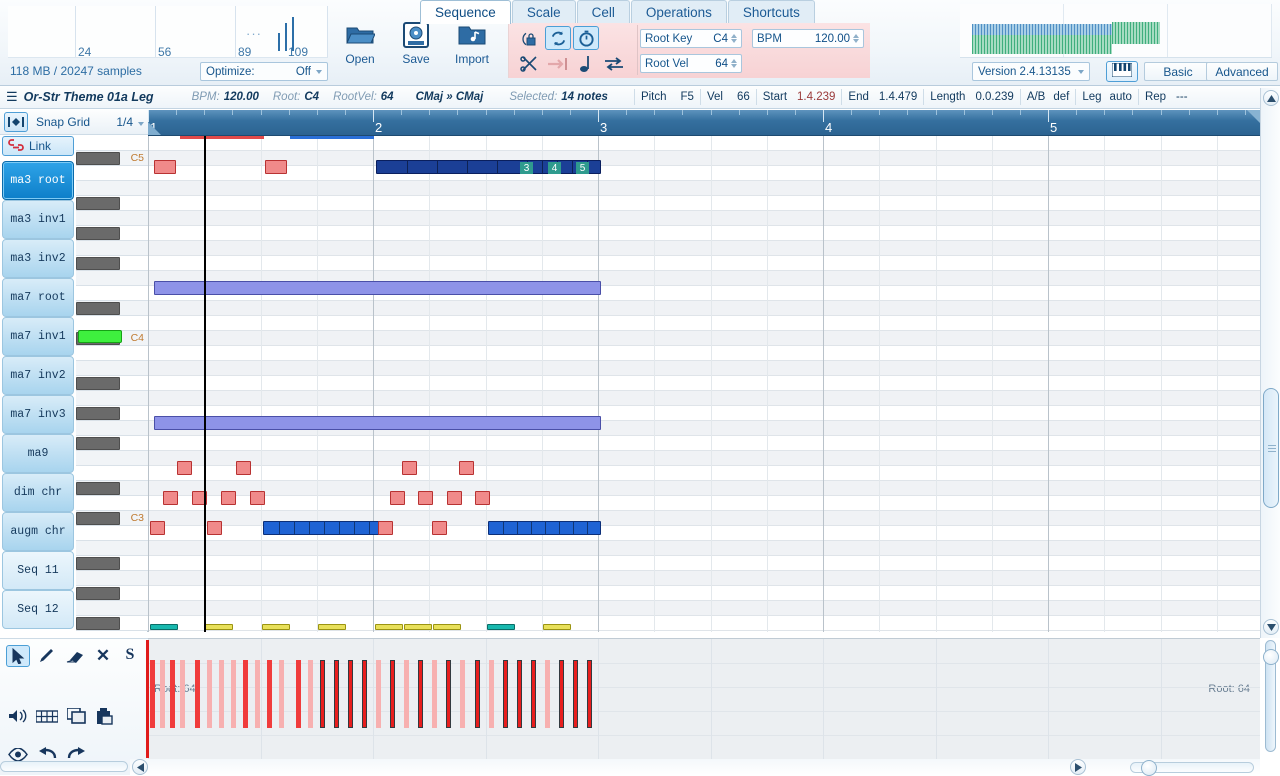  I want to click on root-key-stepper, so click(734, 38).